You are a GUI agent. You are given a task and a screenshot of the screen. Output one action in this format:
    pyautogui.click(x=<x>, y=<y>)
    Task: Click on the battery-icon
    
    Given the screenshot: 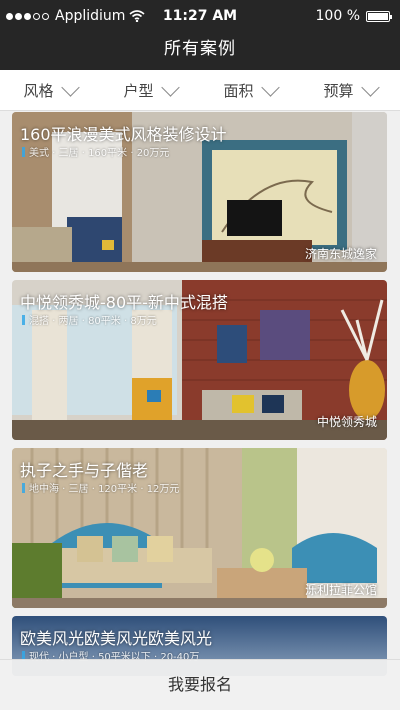 What is the action you would take?
    pyautogui.click(x=379, y=16)
    